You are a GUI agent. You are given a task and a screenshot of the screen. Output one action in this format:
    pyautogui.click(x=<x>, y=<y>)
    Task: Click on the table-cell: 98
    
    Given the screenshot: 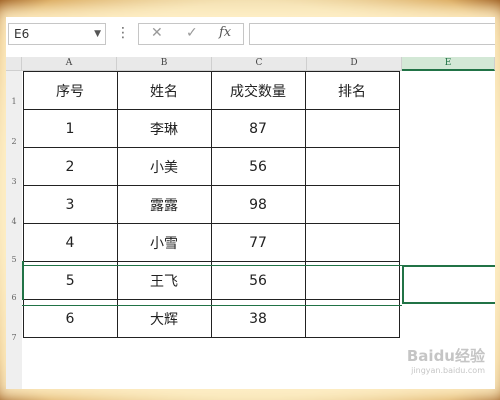 What is the action you would take?
    pyautogui.click(x=258, y=204)
    